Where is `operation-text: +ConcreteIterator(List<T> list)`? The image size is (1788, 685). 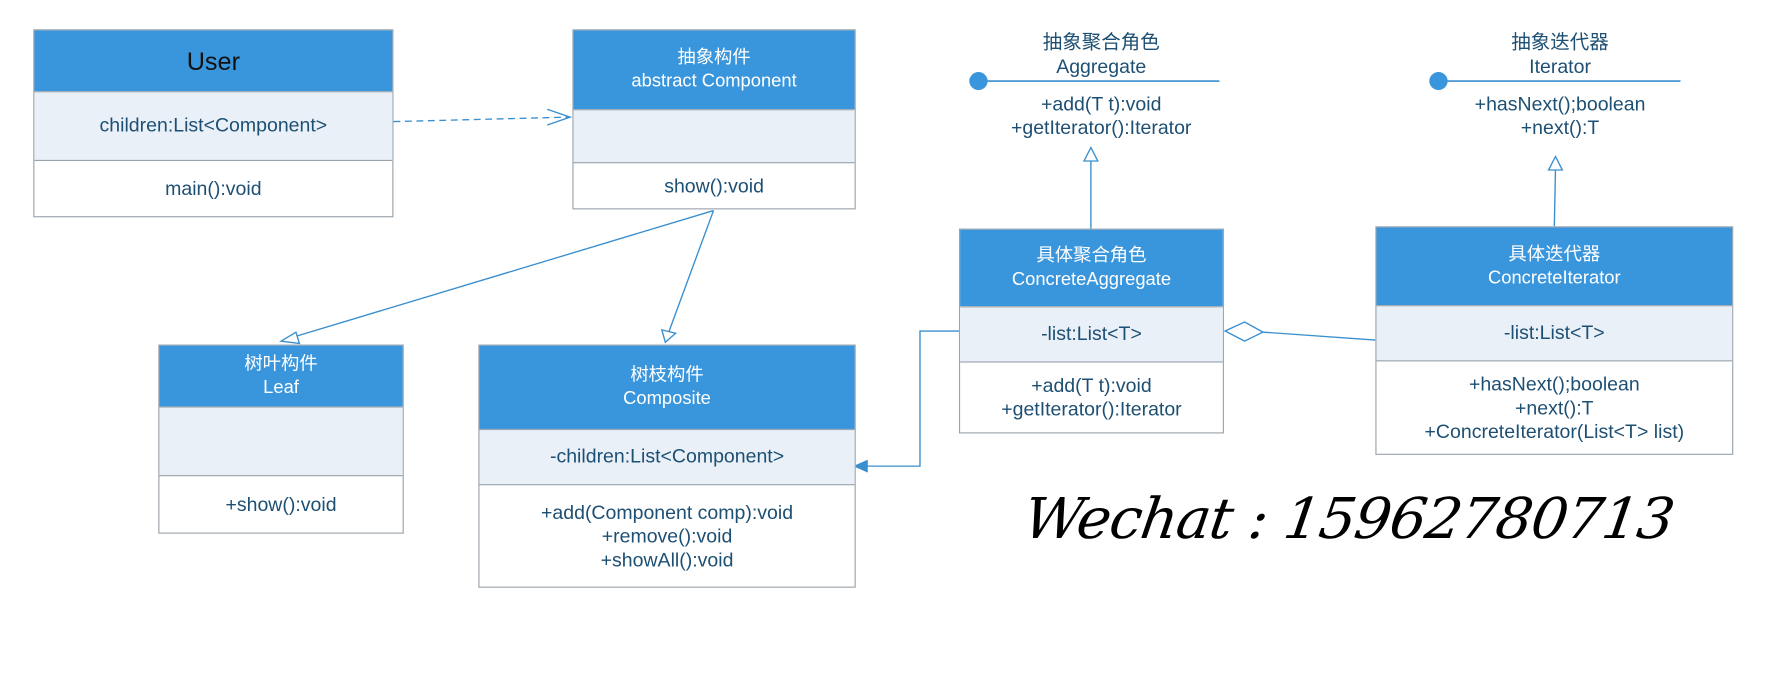
operation-text: +ConcreteIterator(List<T> list) is located at coordinates (1554, 431).